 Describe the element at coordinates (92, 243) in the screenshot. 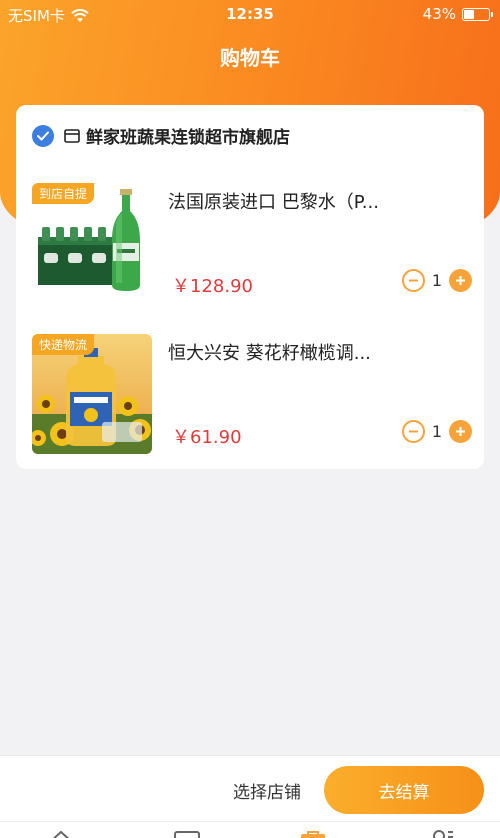

I see `product-image-sparkling-water: 到店自提` at that location.